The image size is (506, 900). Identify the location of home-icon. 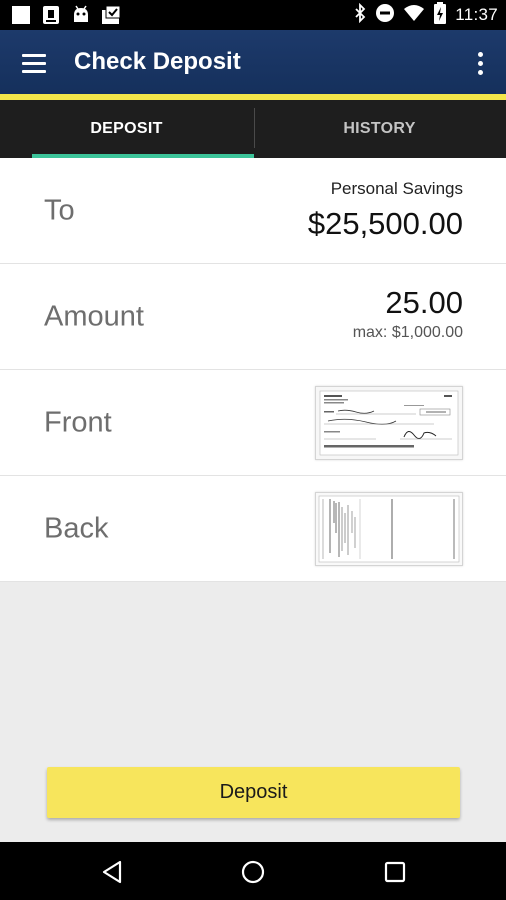
(253, 872).